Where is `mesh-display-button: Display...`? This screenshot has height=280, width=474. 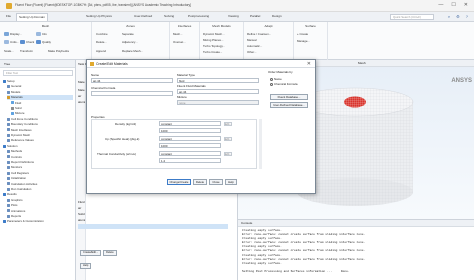
mesh-display-button: Display... is located at coordinates (13, 34).